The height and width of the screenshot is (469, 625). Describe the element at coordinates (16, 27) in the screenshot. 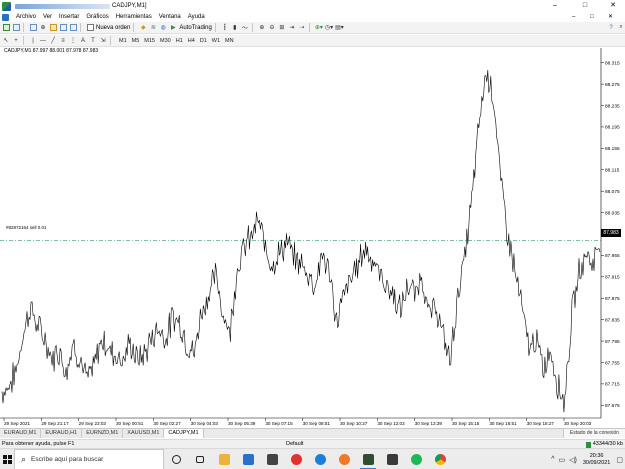

I see `profiles-icon` at that location.